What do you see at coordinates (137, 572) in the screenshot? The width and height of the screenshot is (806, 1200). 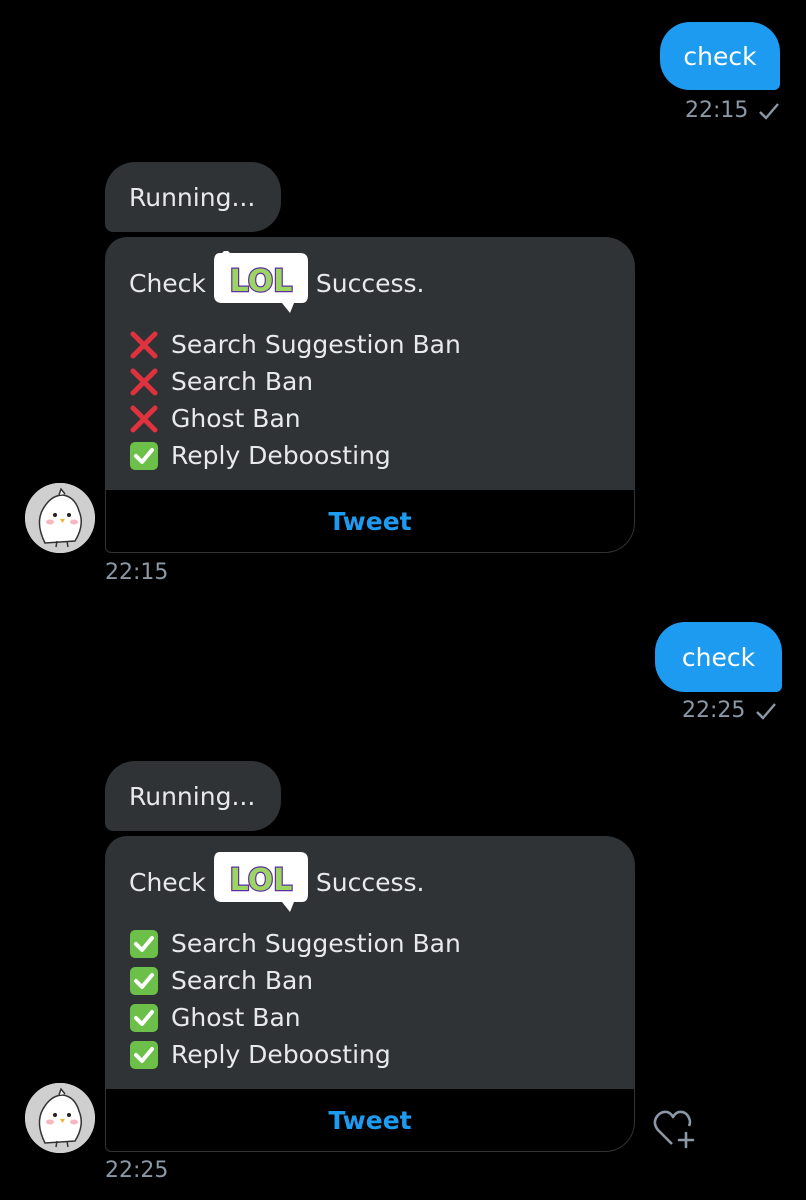 I see `incoming-time: 22:15` at bounding box center [137, 572].